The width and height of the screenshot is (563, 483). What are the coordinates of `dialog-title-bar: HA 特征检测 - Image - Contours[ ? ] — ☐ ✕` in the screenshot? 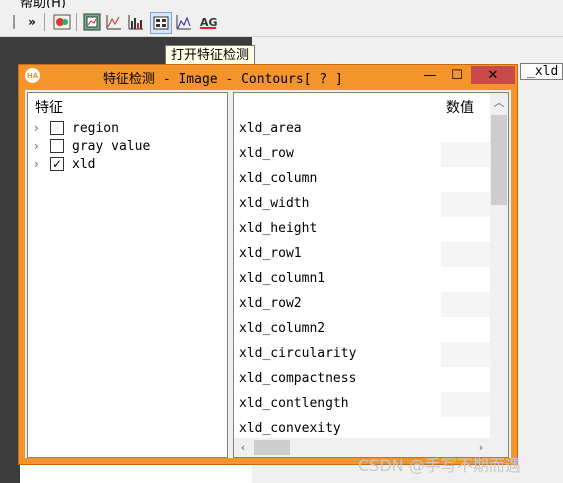 It's located at (268, 76).